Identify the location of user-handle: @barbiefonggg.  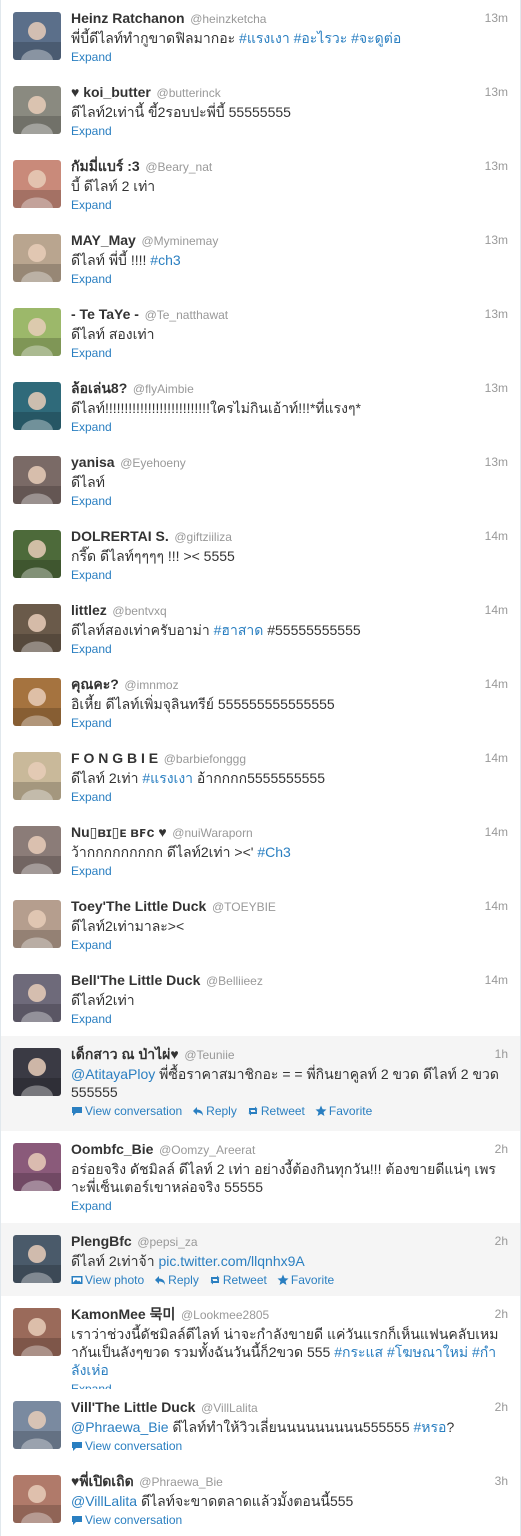
(205, 759).